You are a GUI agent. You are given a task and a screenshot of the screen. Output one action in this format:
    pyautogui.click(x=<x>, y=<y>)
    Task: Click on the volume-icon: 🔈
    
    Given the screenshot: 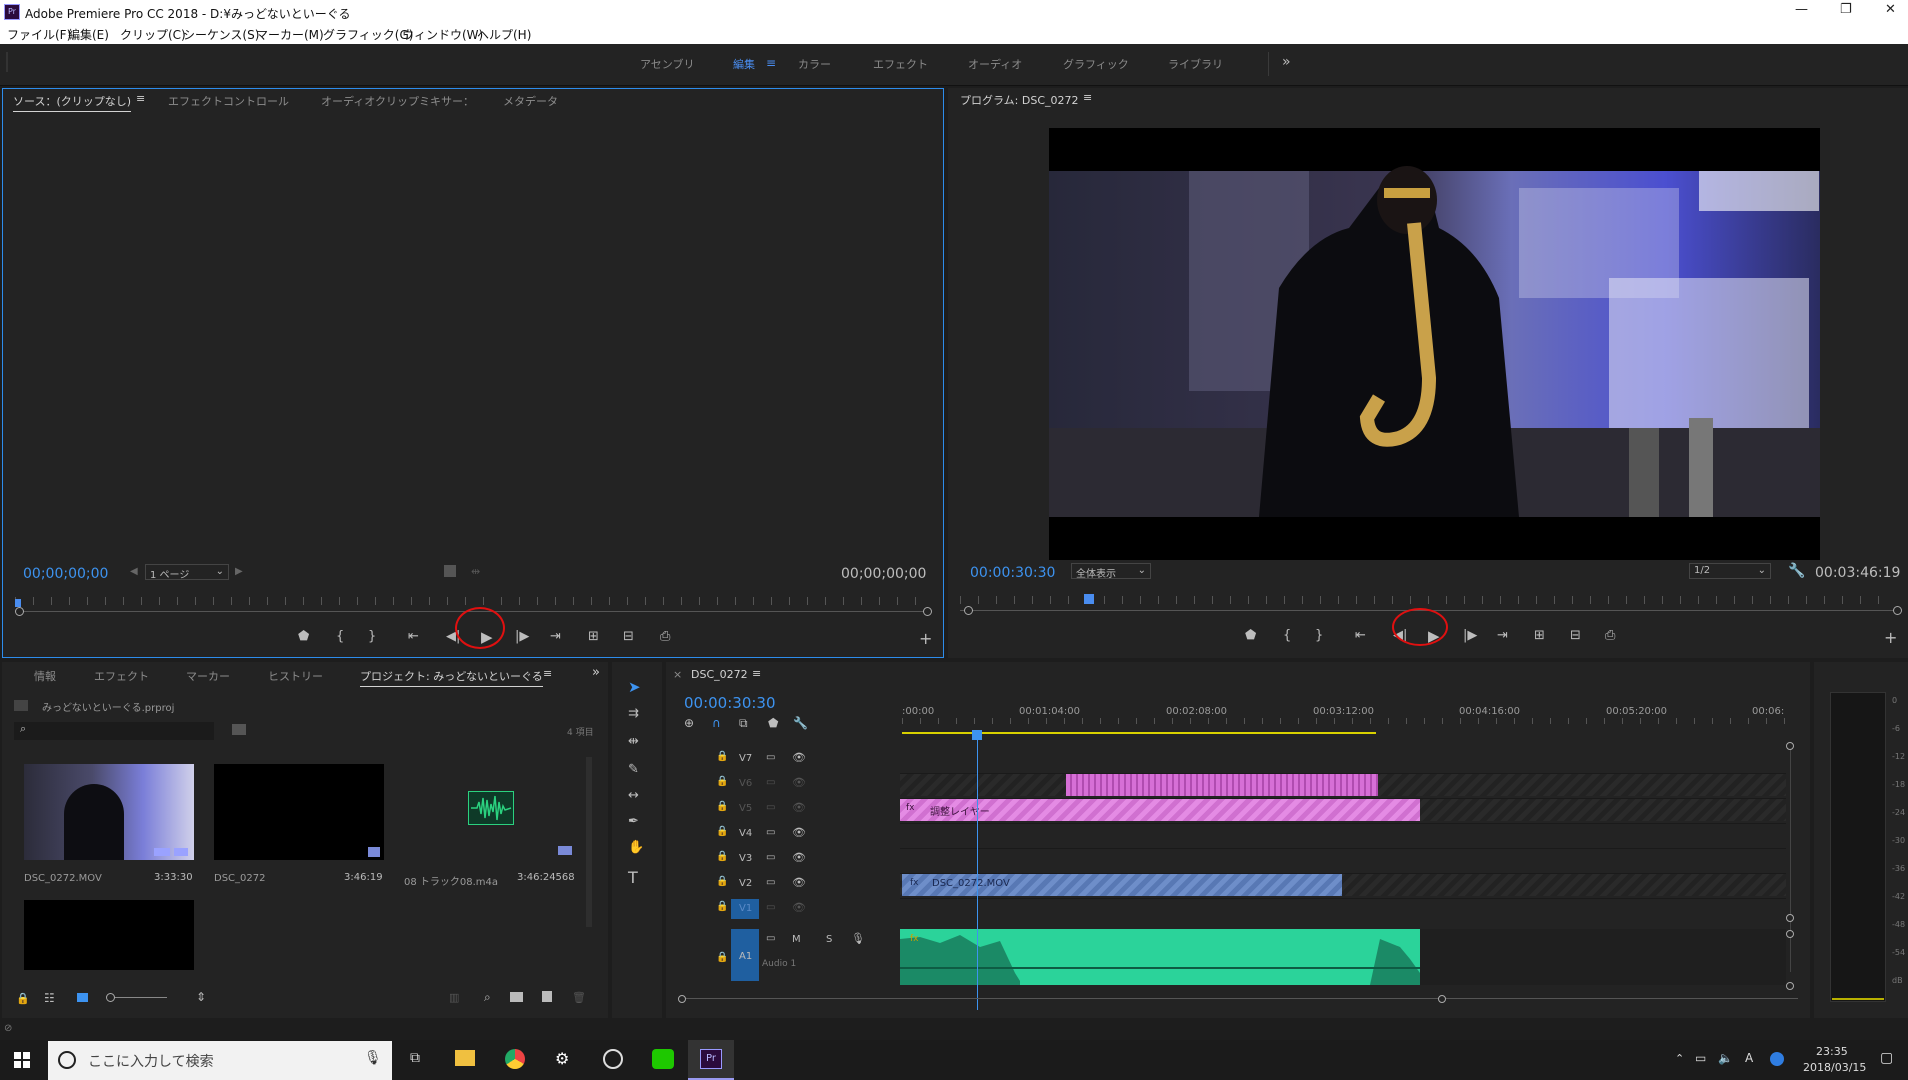 What is the action you would take?
    pyautogui.click(x=1725, y=1058)
    